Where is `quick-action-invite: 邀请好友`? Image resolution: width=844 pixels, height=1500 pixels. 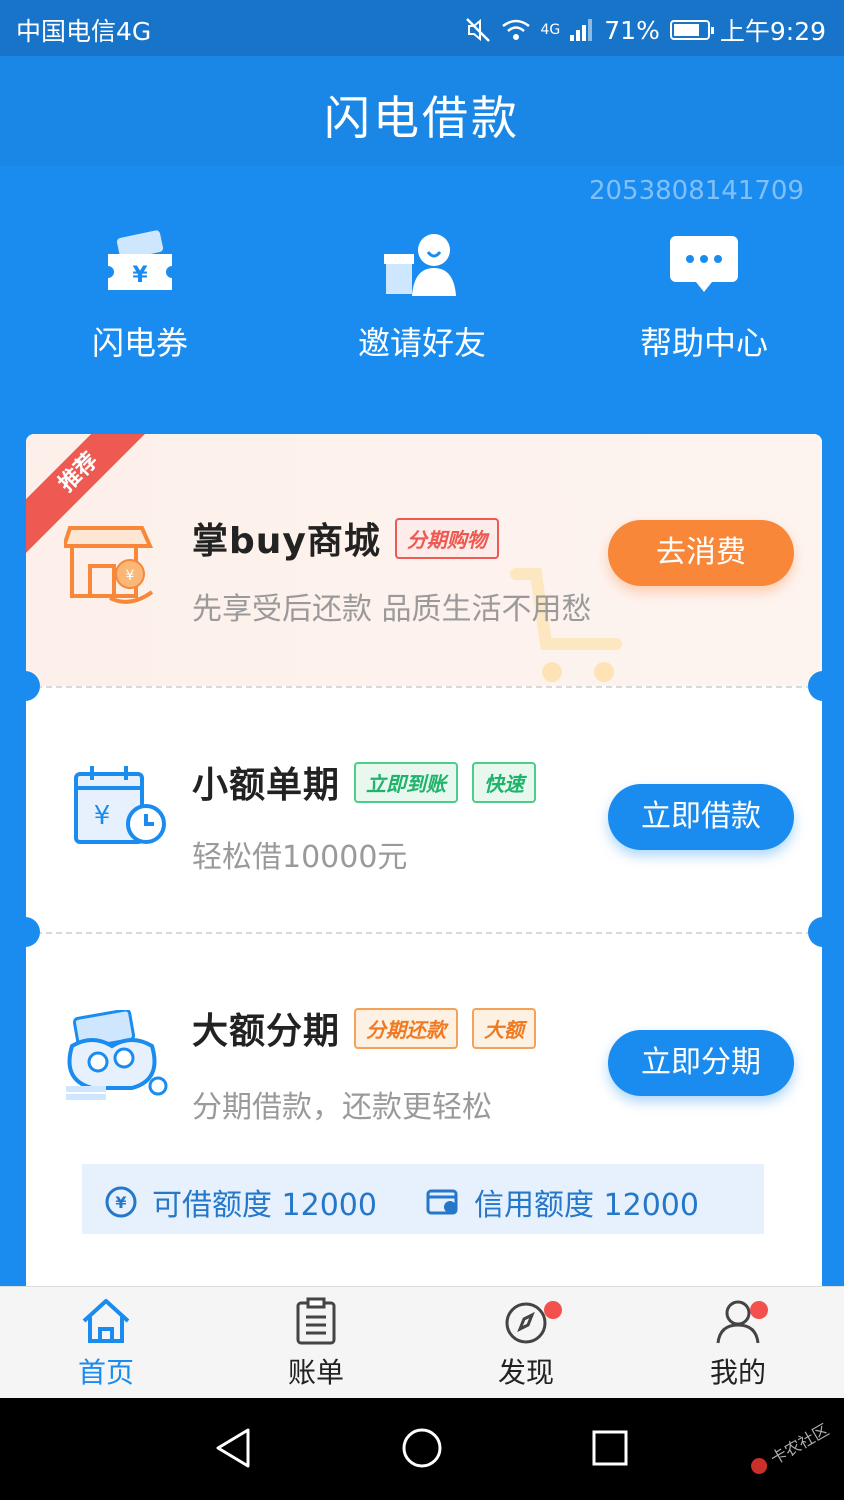
quick-action-invite: 邀请好友 is located at coordinates (422, 297).